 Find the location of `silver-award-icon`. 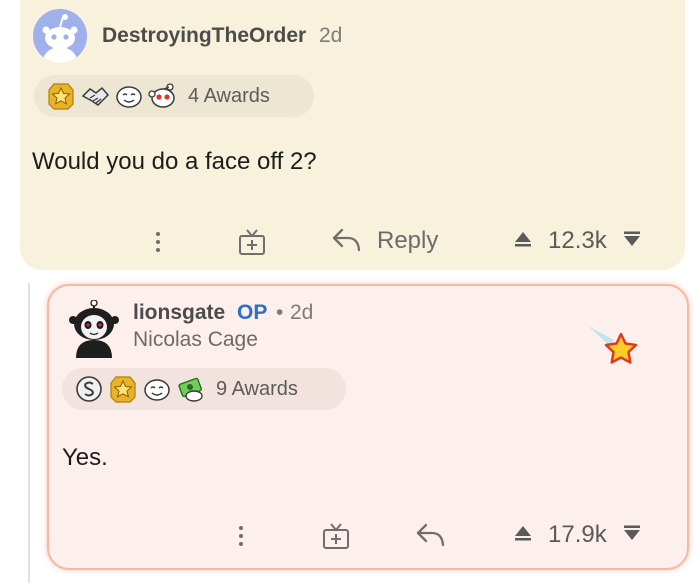

silver-award-icon is located at coordinates (89, 389).